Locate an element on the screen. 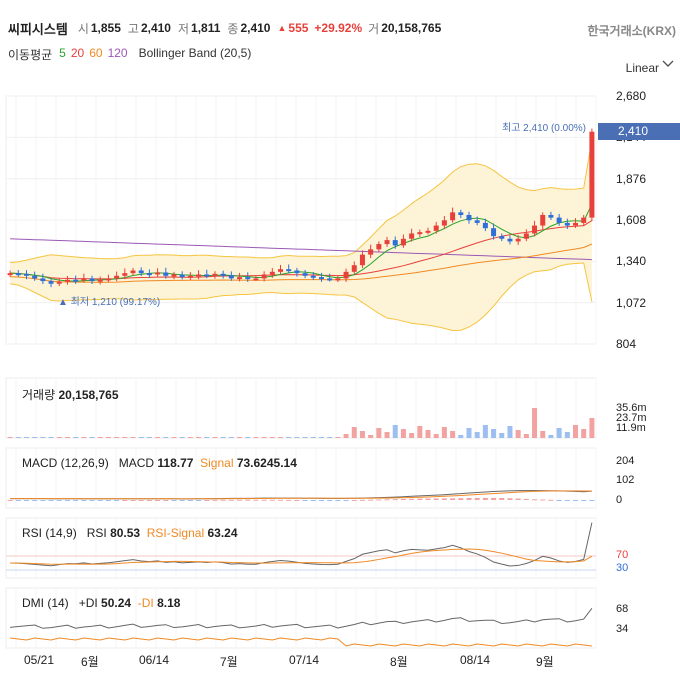 Image resolution: width=680 pixels, height=697 pixels. macd-line is located at coordinates (301, 495).